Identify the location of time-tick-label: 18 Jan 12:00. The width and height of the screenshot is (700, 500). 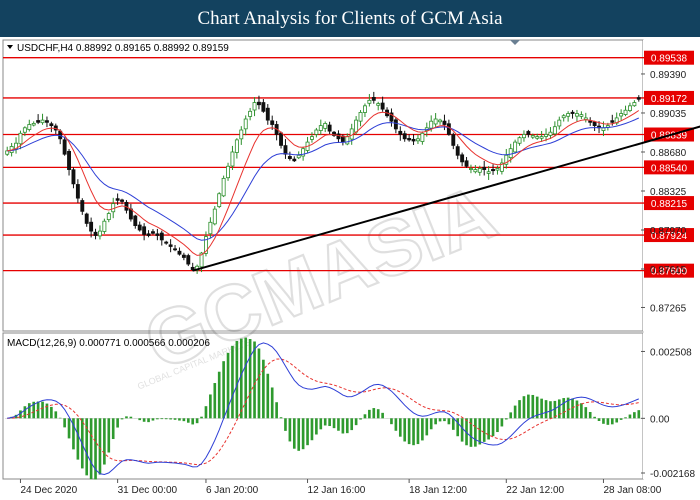
(438, 490).